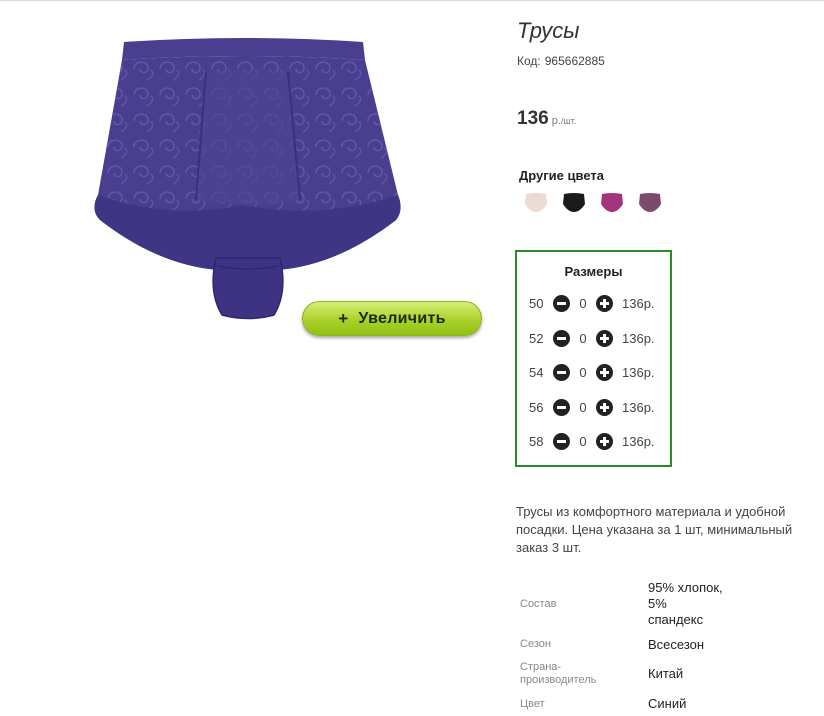 This screenshot has height=716, width=824. I want to click on spec-composition-line: спандекс, so click(676, 619).